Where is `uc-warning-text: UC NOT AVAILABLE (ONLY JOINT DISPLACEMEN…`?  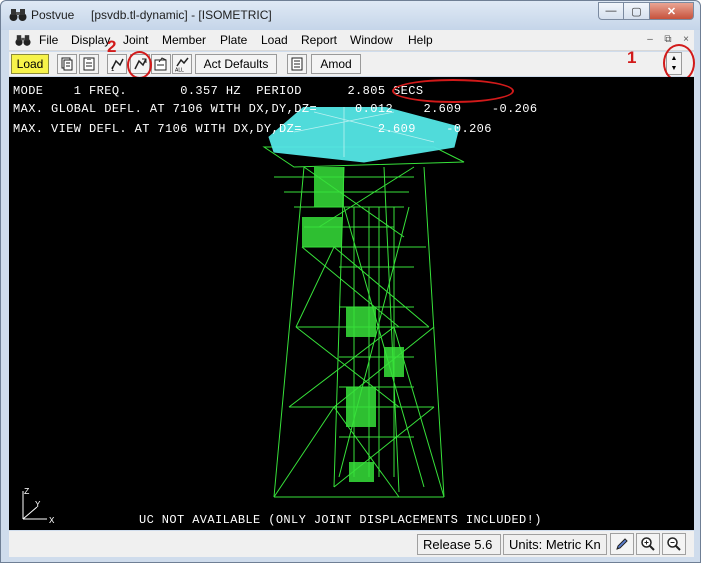
uc-warning-text: UC NOT AVAILABLE (ONLY JOINT DISPLACEMEN… is located at coordinates (340, 520).